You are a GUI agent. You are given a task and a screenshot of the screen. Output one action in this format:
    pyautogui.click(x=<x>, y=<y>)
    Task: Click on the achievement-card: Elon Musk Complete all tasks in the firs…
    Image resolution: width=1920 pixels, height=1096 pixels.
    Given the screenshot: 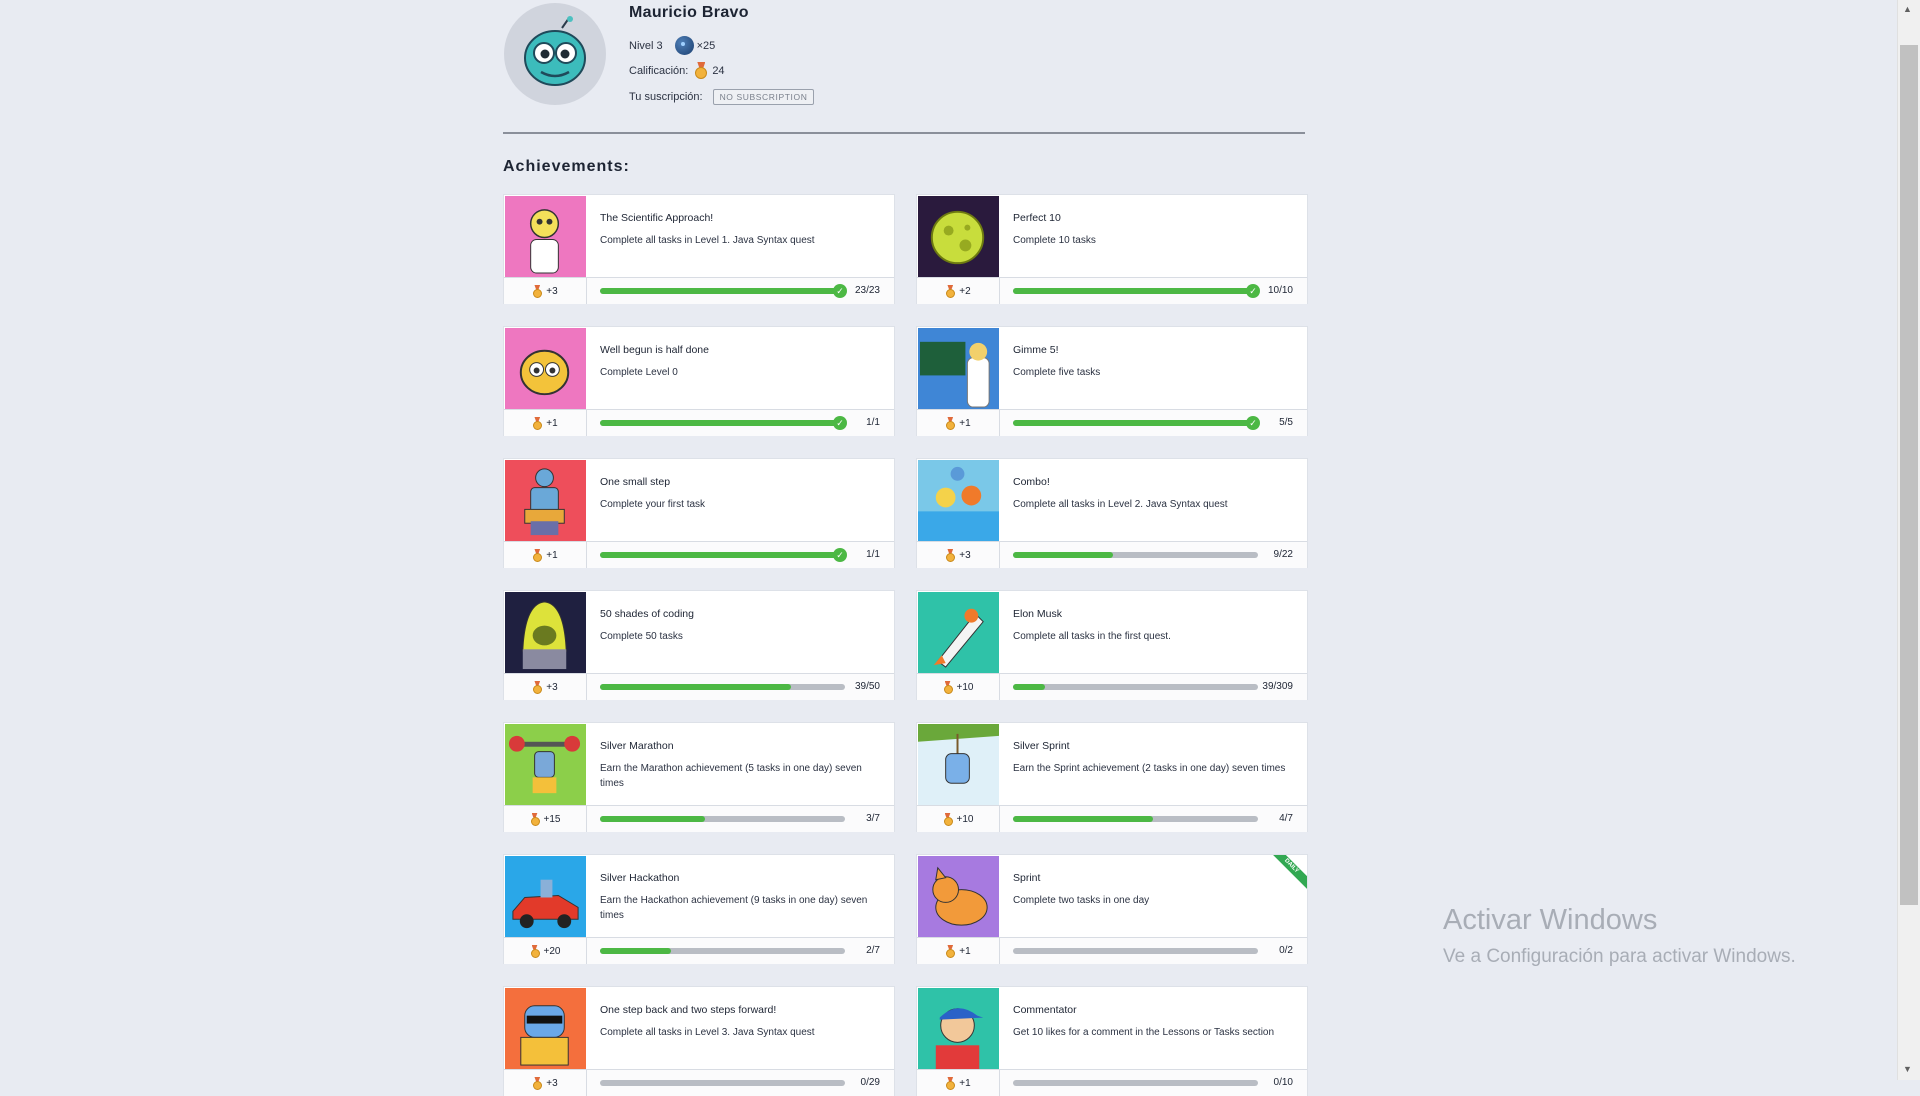 What is the action you would take?
    pyautogui.click(x=1112, y=645)
    